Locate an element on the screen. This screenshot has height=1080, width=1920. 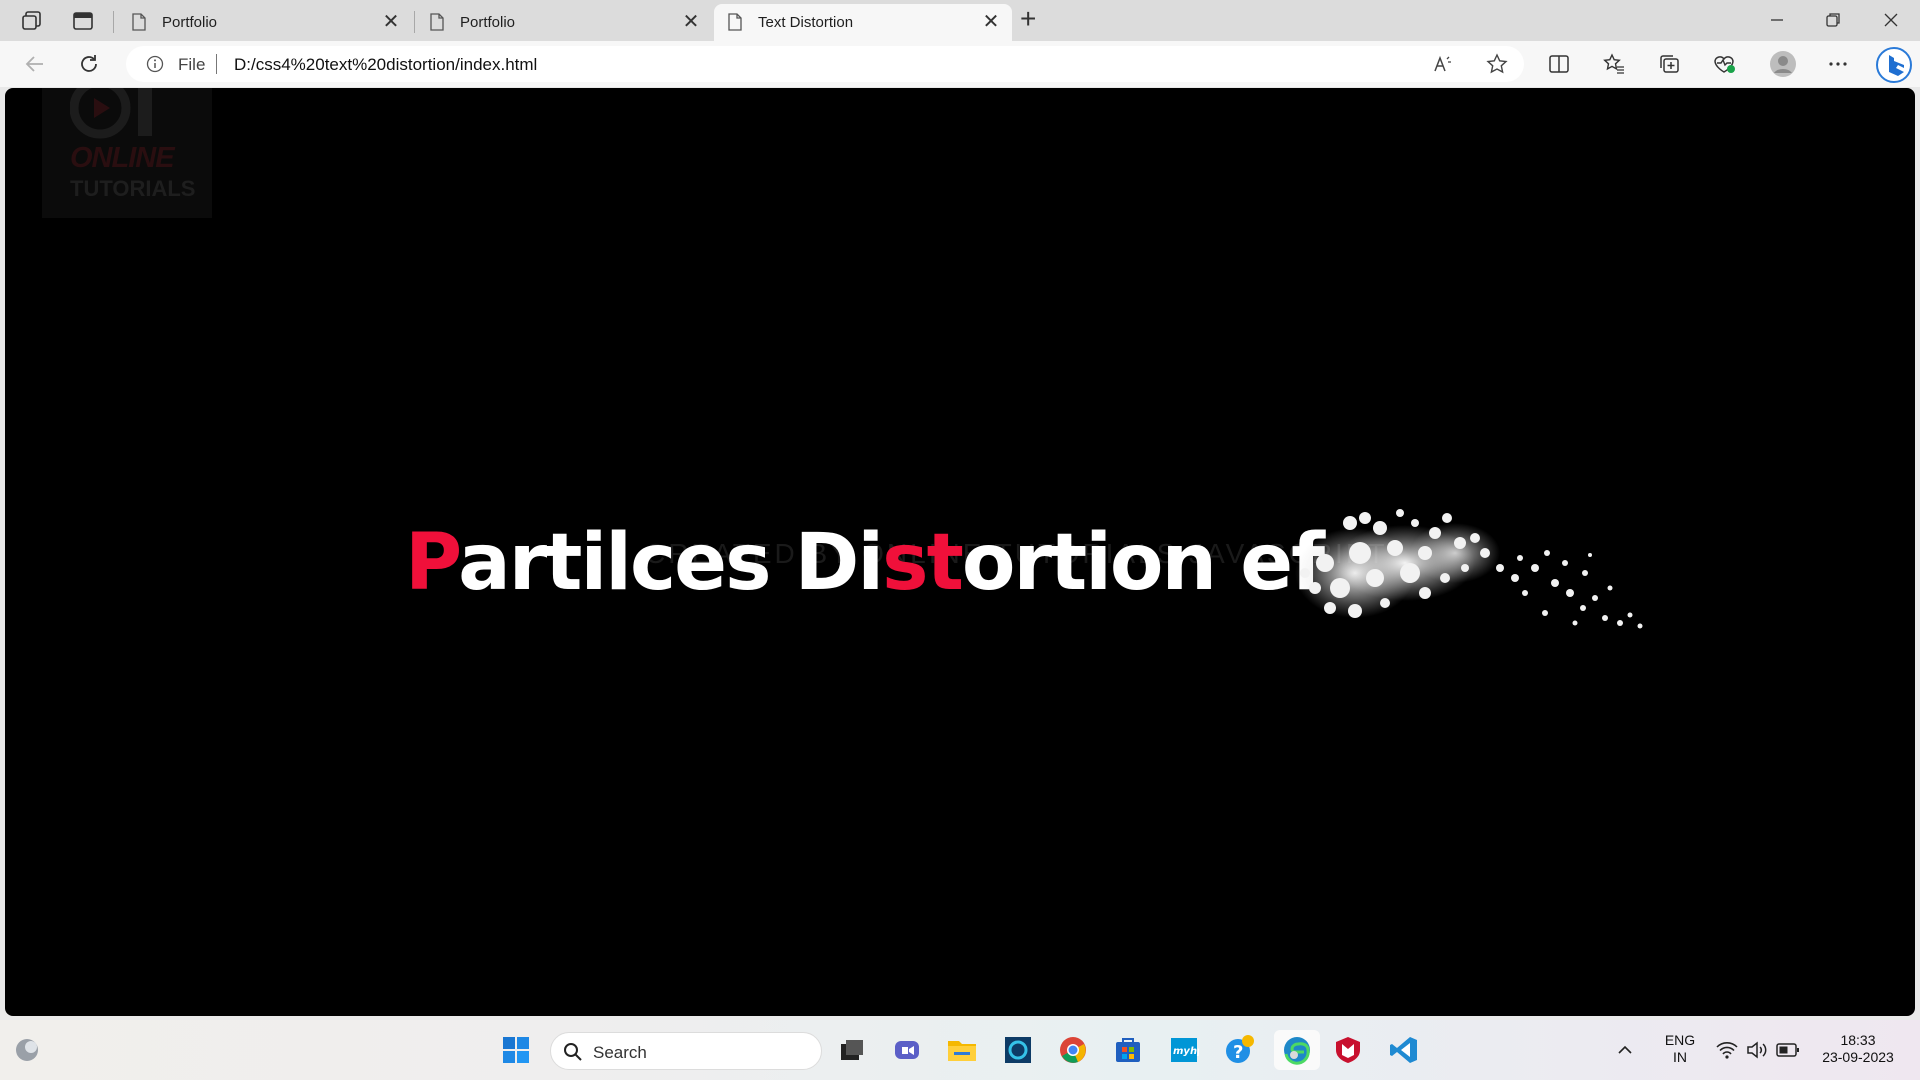
clock-date: 23-09-2023 is located at coordinates (1858, 1057).